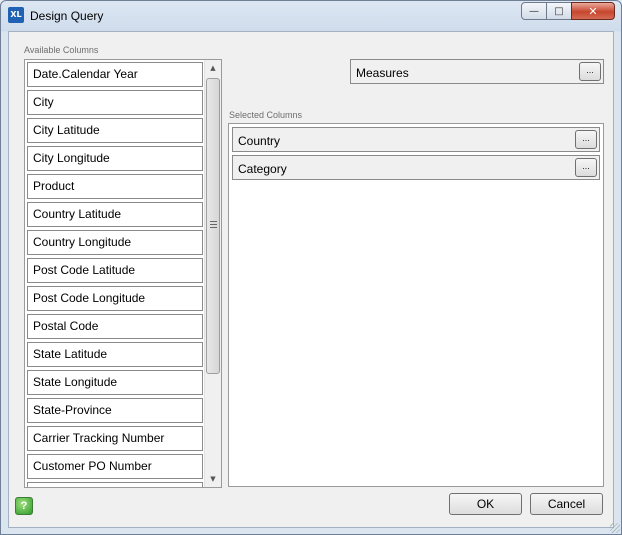 This screenshot has height=535, width=622. What do you see at coordinates (311, 16) in the screenshot?
I see `title-bar: XL Design Query — □ ✕` at bounding box center [311, 16].